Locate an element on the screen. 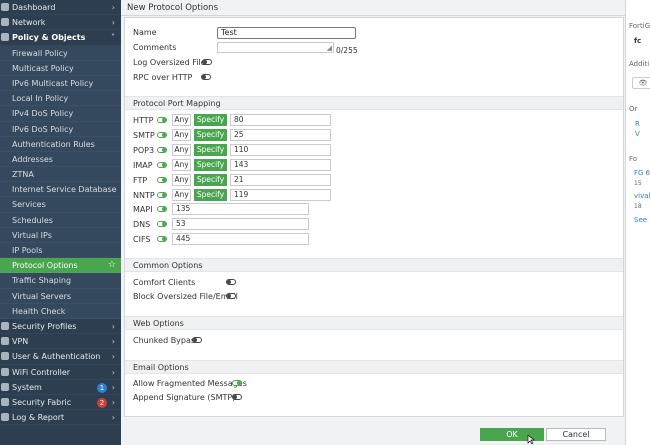 The image size is (650, 445). mapi-port-input: 135 is located at coordinates (240, 209).